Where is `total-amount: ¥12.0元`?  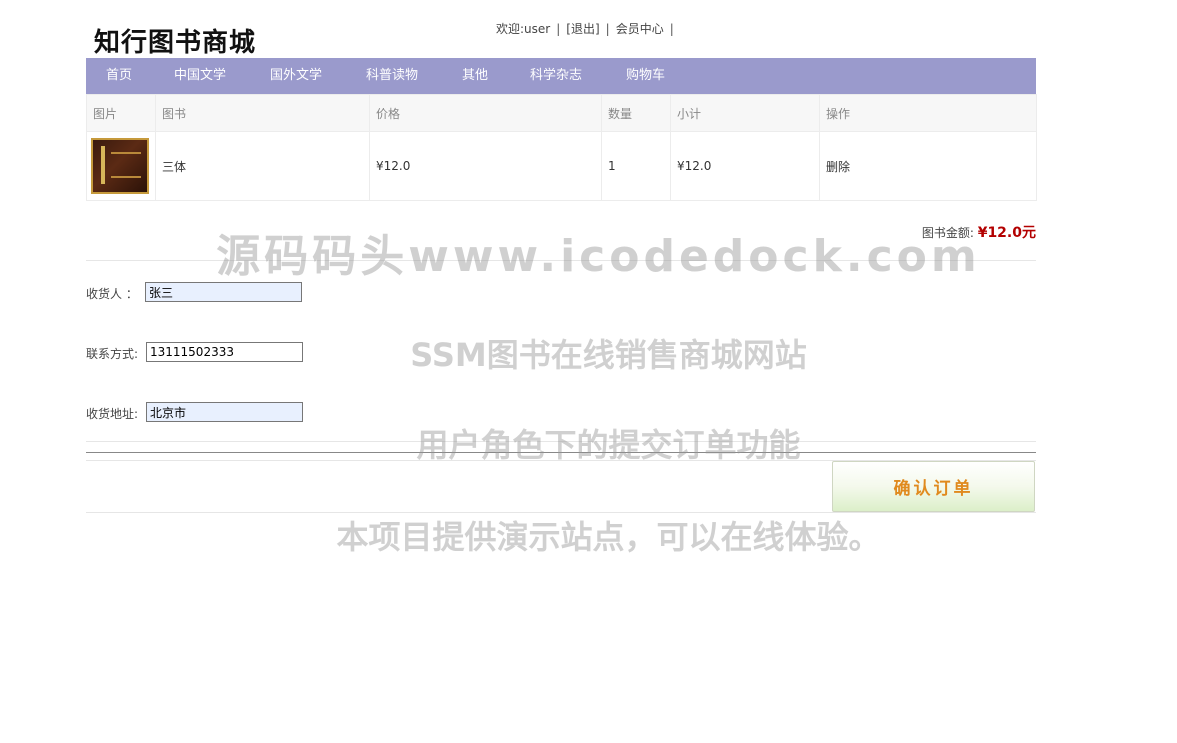 total-amount: ¥12.0元 is located at coordinates (1006, 233).